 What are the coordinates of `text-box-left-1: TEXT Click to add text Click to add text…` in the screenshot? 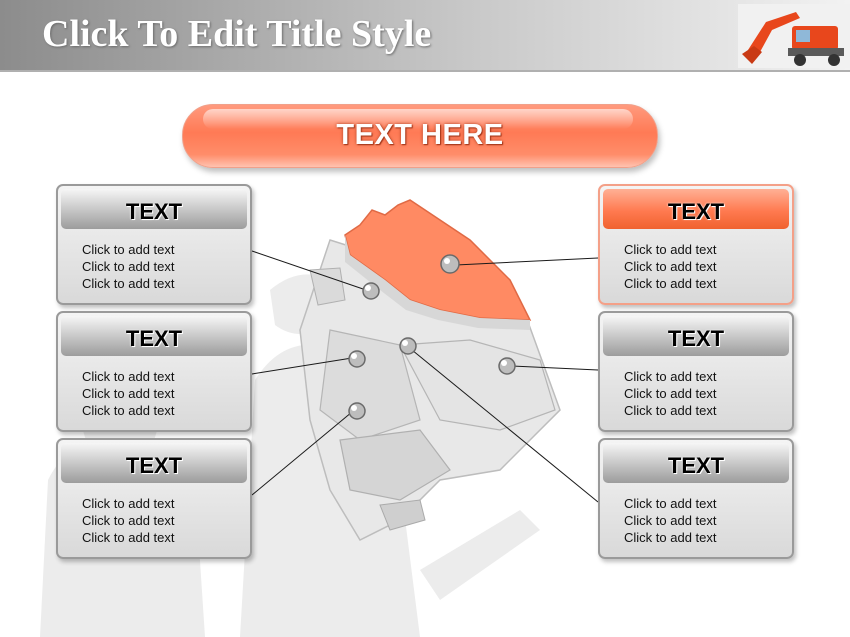 It's located at (154, 244).